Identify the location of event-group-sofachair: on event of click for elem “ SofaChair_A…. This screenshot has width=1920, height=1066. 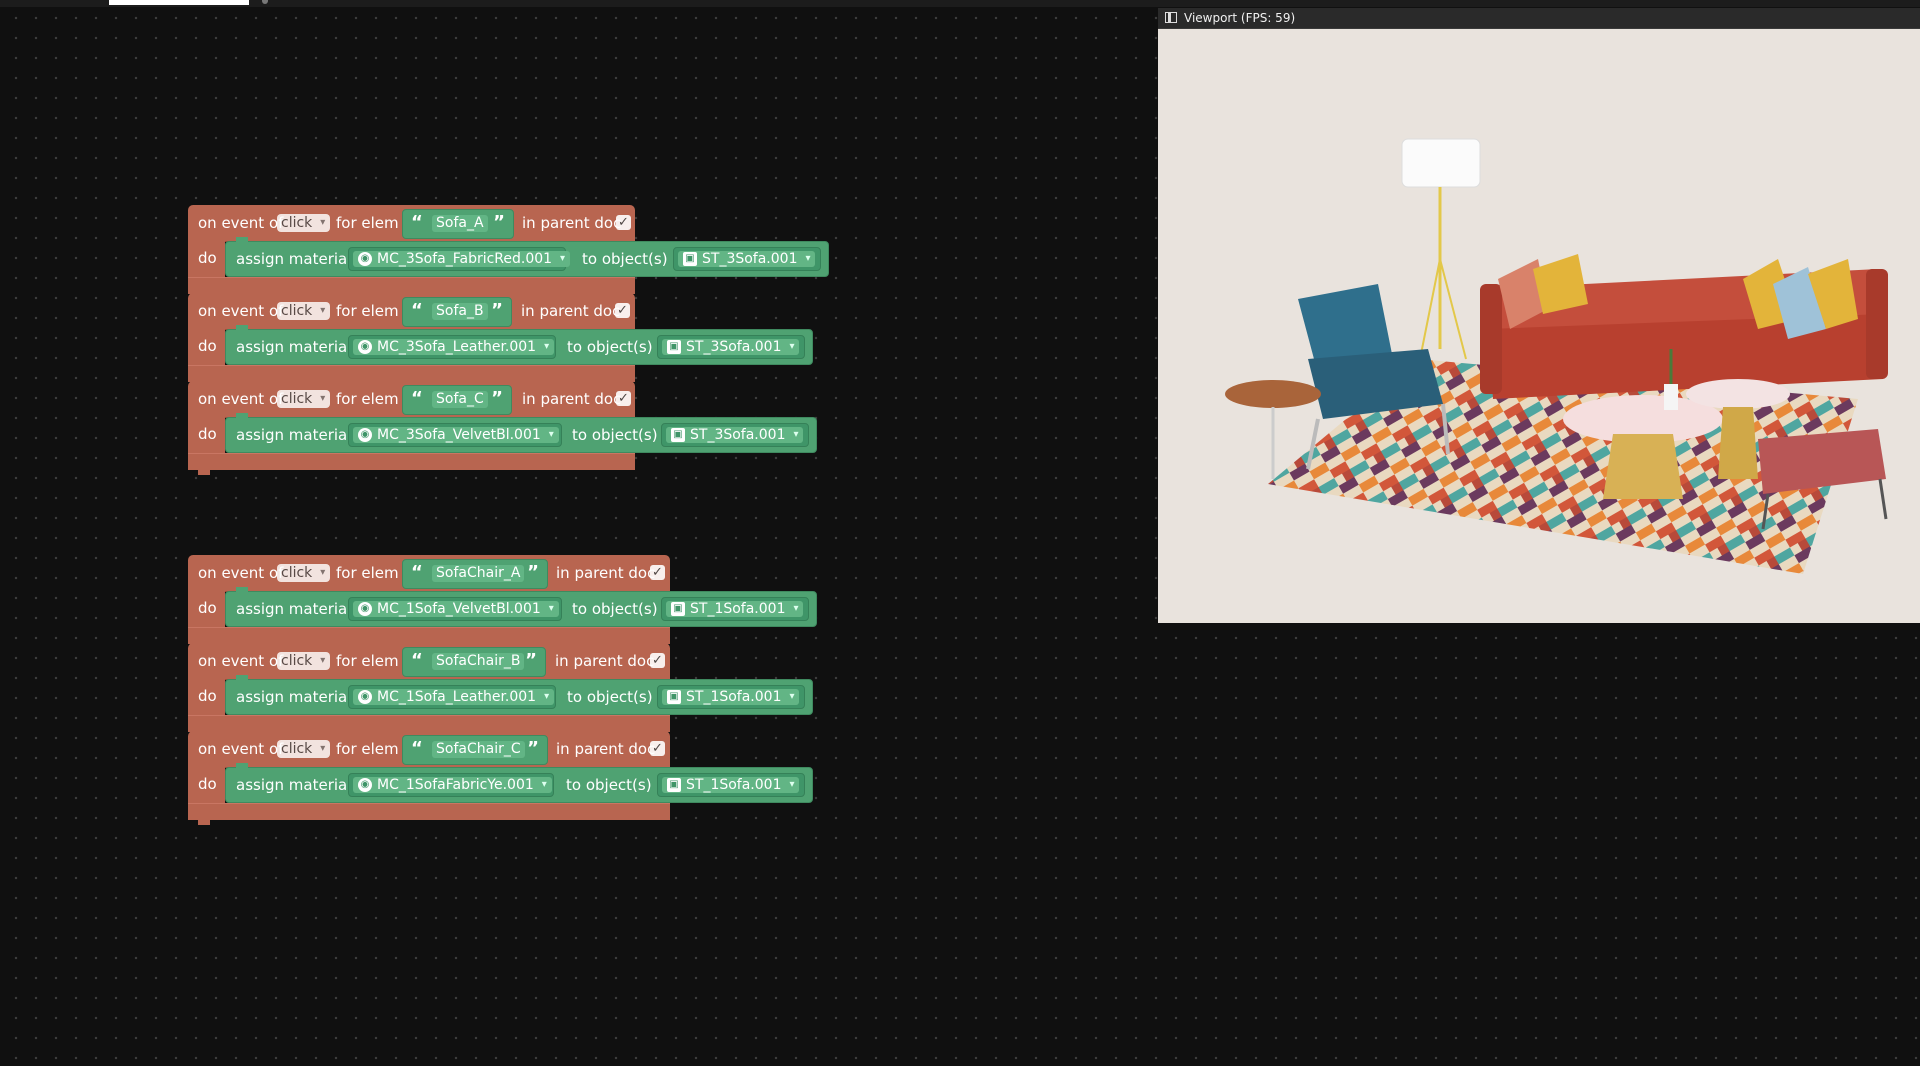
(502, 690).